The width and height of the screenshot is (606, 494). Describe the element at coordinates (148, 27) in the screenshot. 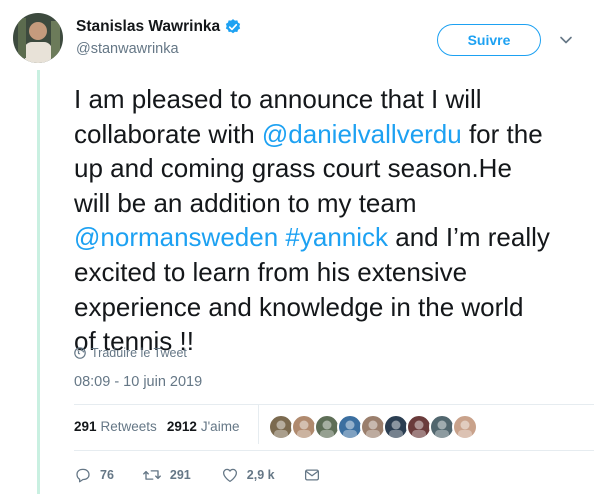

I see `author-name: Stanislas Wawrinka` at that location.